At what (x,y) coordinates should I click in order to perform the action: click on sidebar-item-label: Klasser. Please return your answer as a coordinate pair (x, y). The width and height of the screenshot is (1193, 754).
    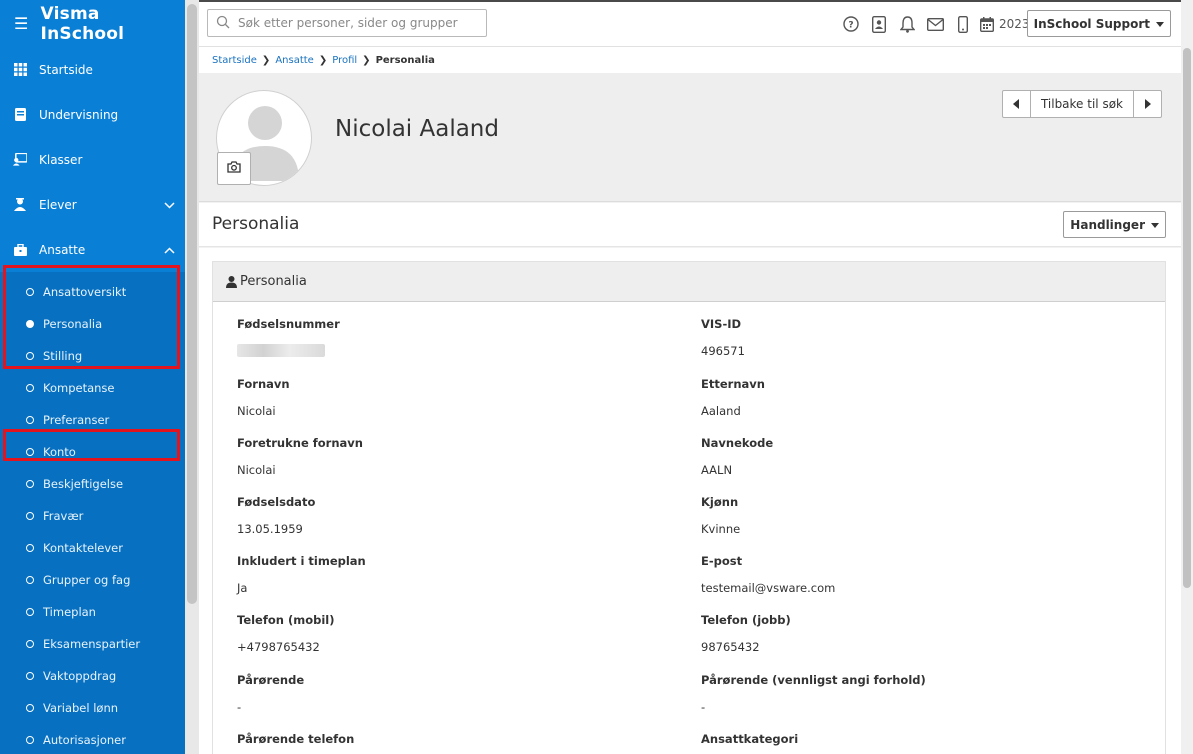
    Looking at the image, I should click on (61, 159).